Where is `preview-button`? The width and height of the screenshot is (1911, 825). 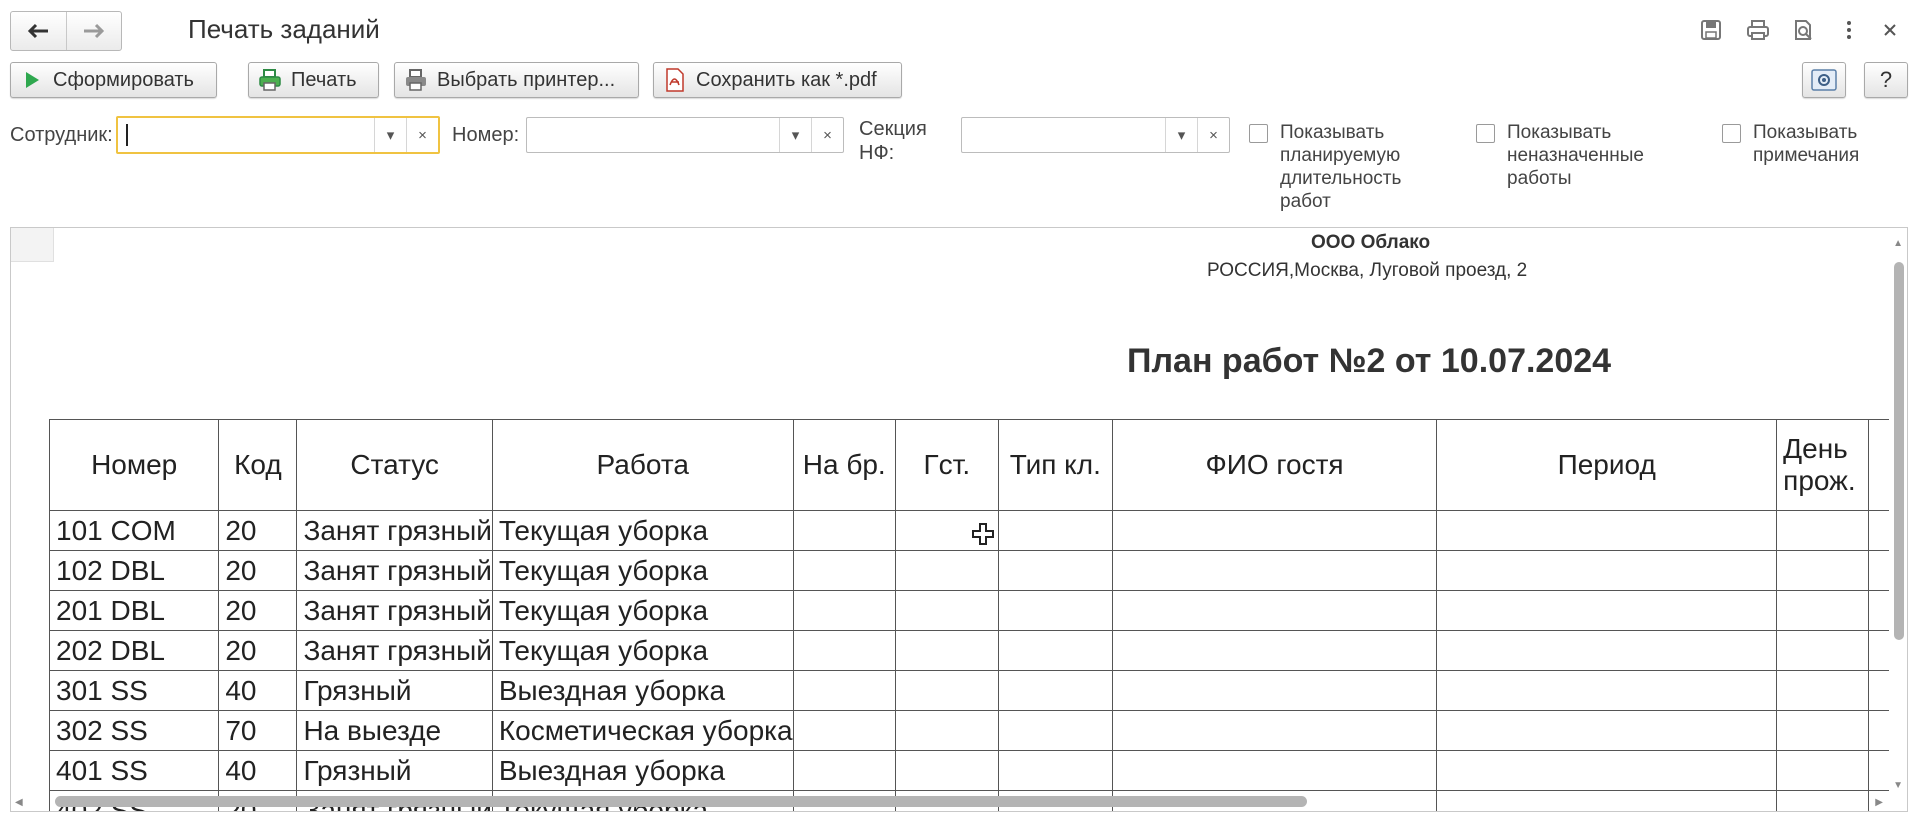
preview-button is located at coordinates (1803, 30).